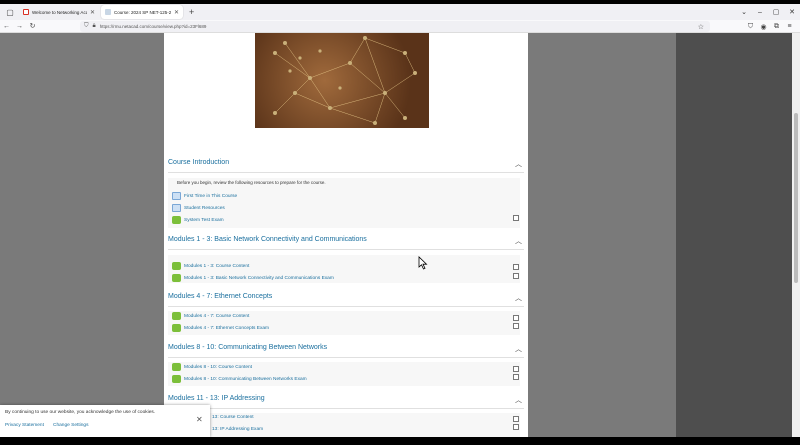 This screenshot has width=800, height=445. I want to click on activity-link: 13: Course Content, so click(233, 417).